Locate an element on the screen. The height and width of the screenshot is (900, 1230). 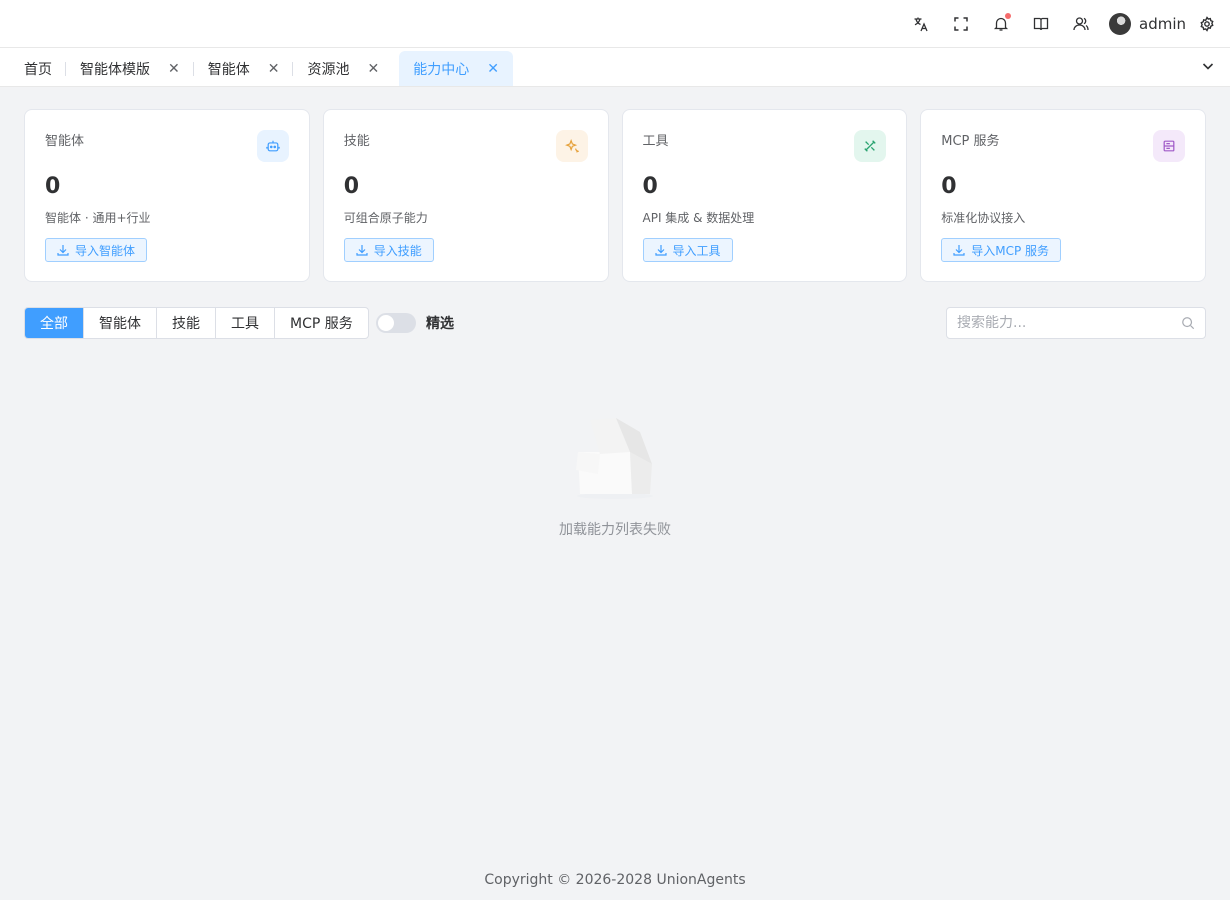
tools-icon is located at coordinates (870, 146).